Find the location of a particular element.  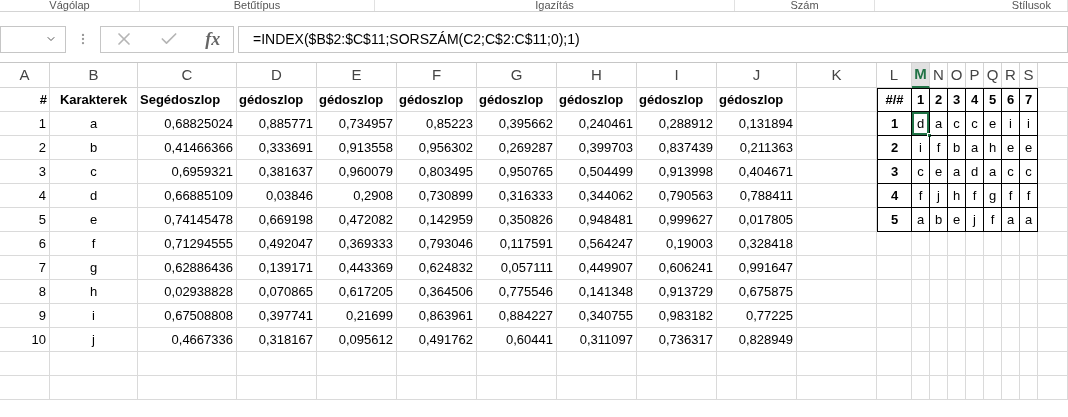

fill-handle is located at coordinates (929, 135).